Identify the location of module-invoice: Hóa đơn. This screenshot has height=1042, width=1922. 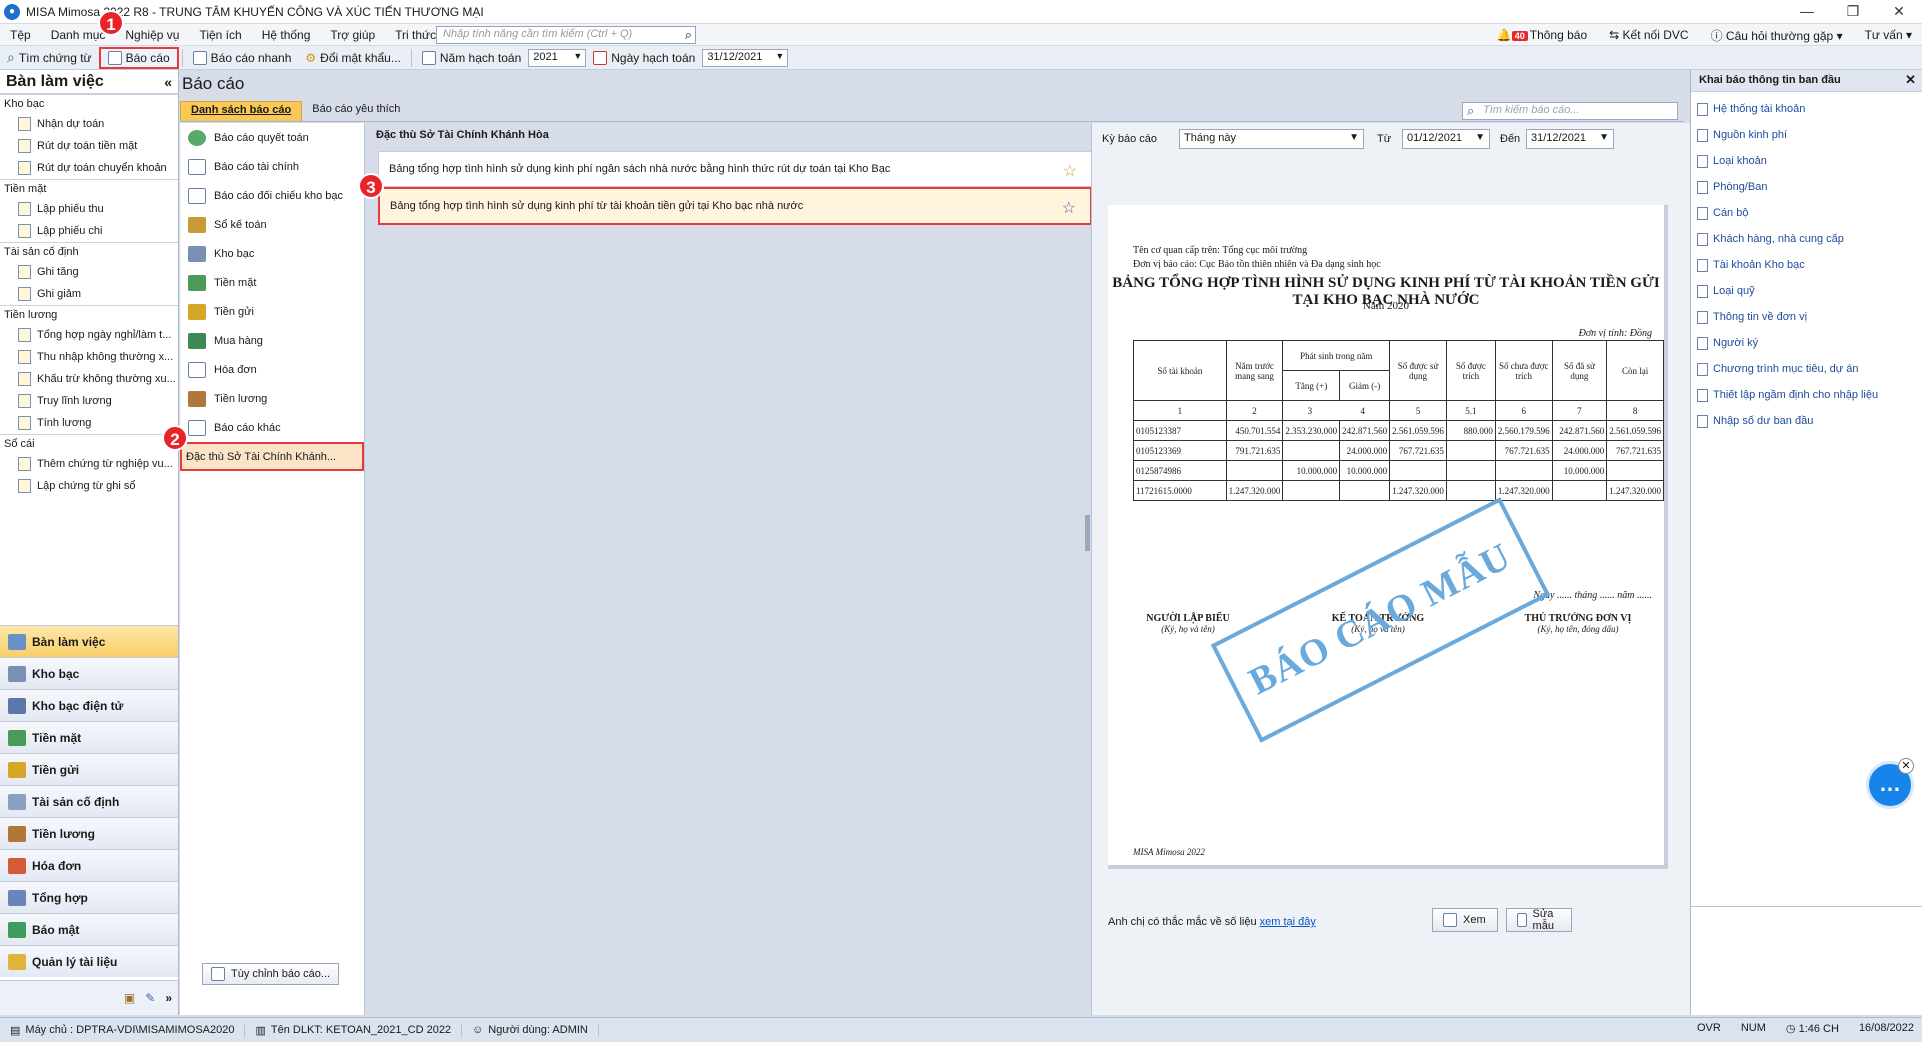
(89, 865).